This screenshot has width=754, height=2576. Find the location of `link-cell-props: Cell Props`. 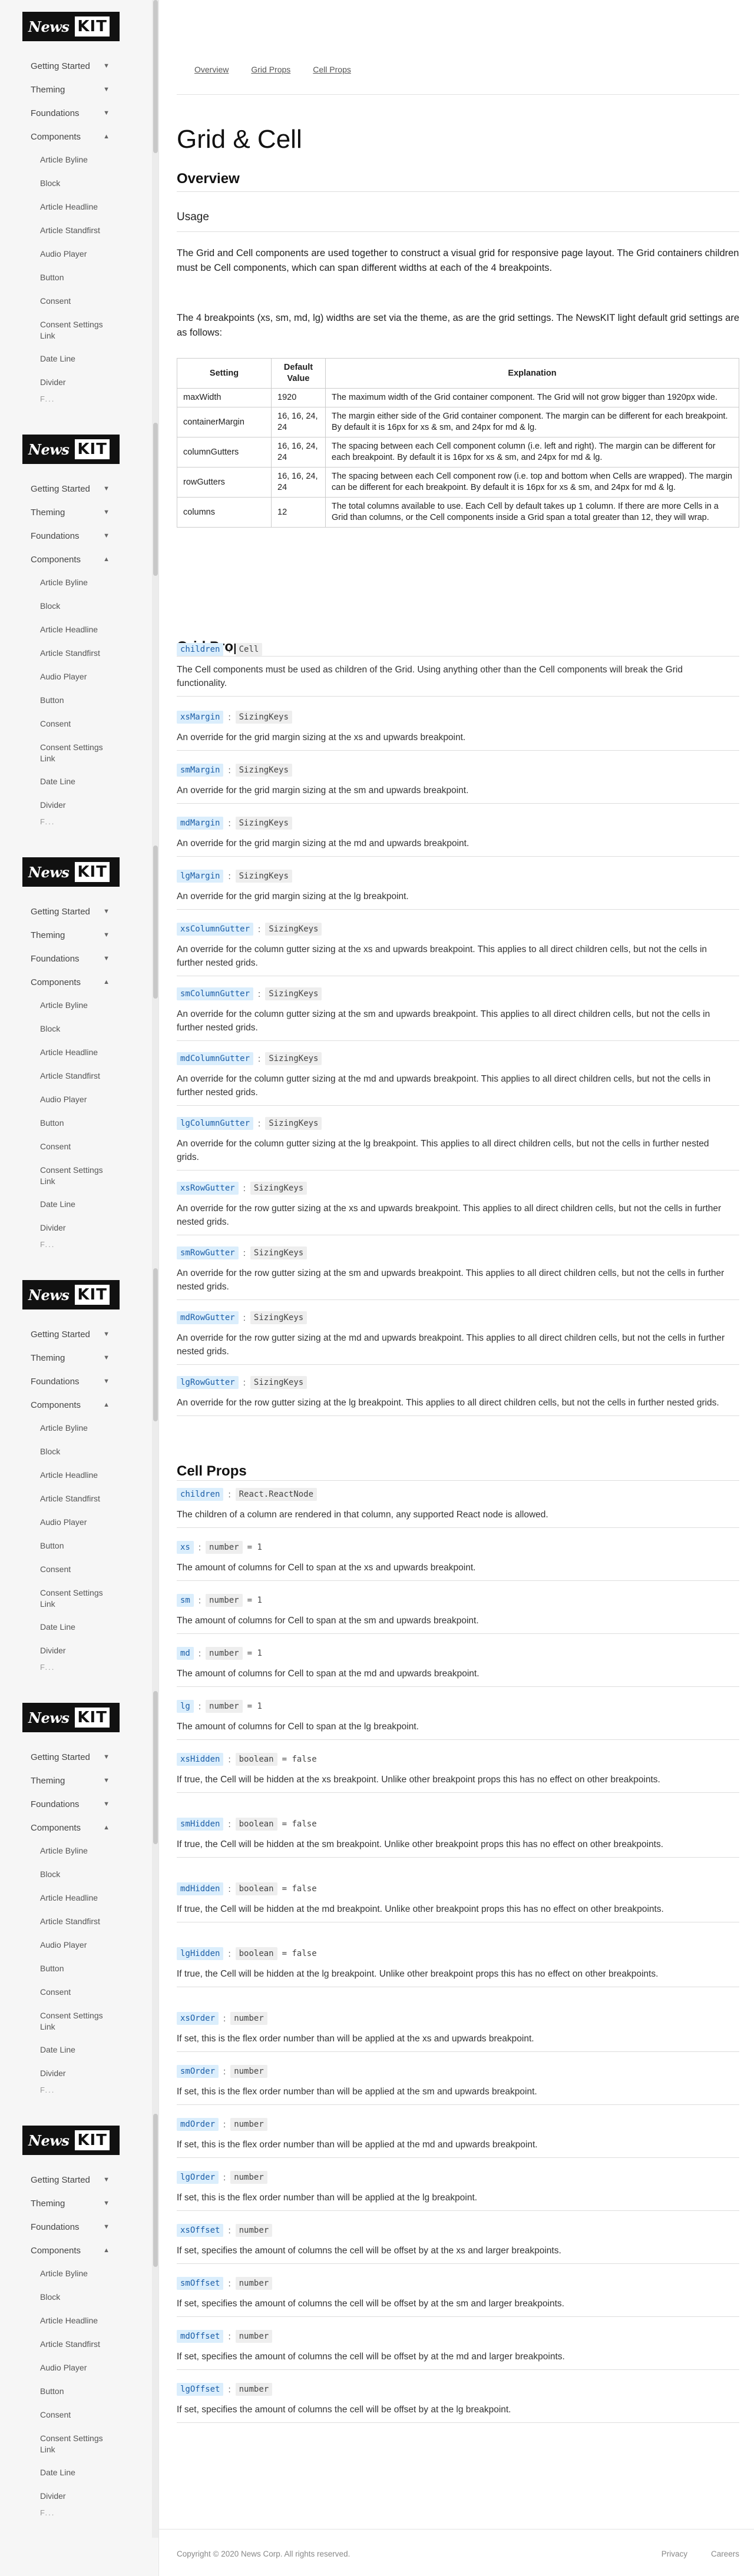

link-cell-props: Cell Props is located at coordinates (332, 69).